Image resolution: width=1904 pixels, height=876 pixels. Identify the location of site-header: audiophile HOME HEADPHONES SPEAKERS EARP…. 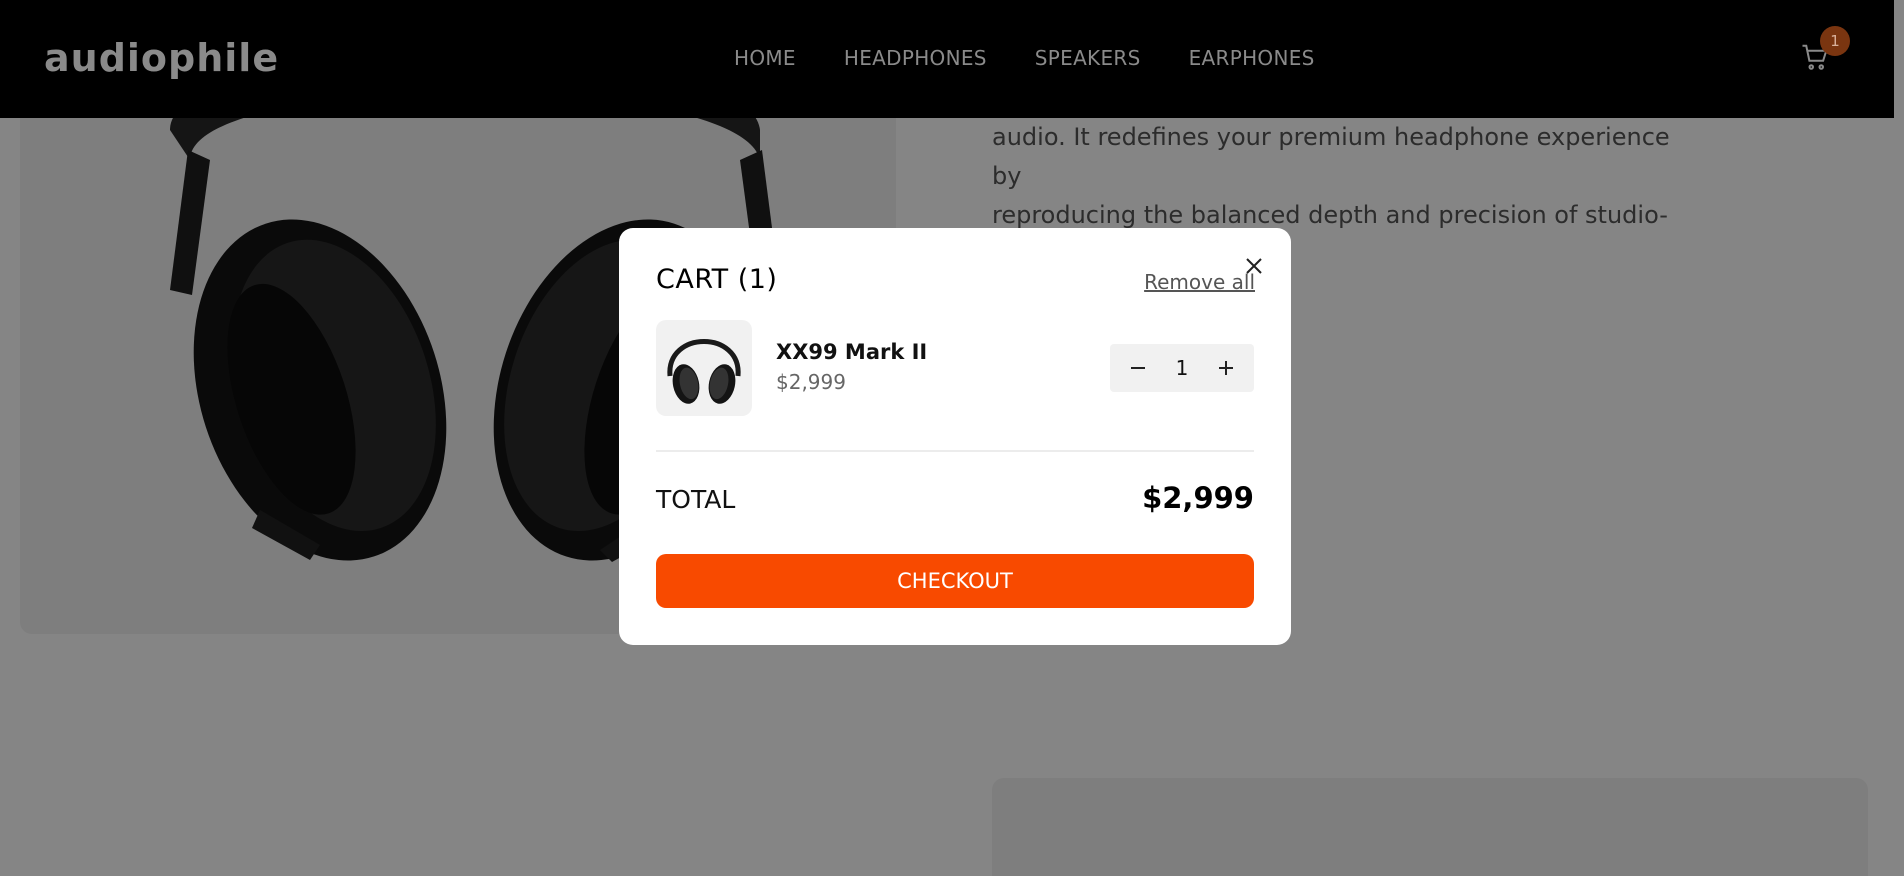
(947, 59).